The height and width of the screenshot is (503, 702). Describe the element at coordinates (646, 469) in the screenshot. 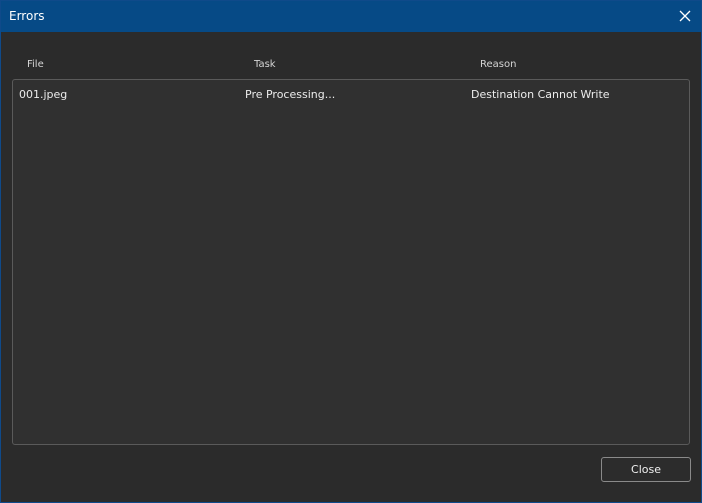

I see `close-button: Close` at that location.